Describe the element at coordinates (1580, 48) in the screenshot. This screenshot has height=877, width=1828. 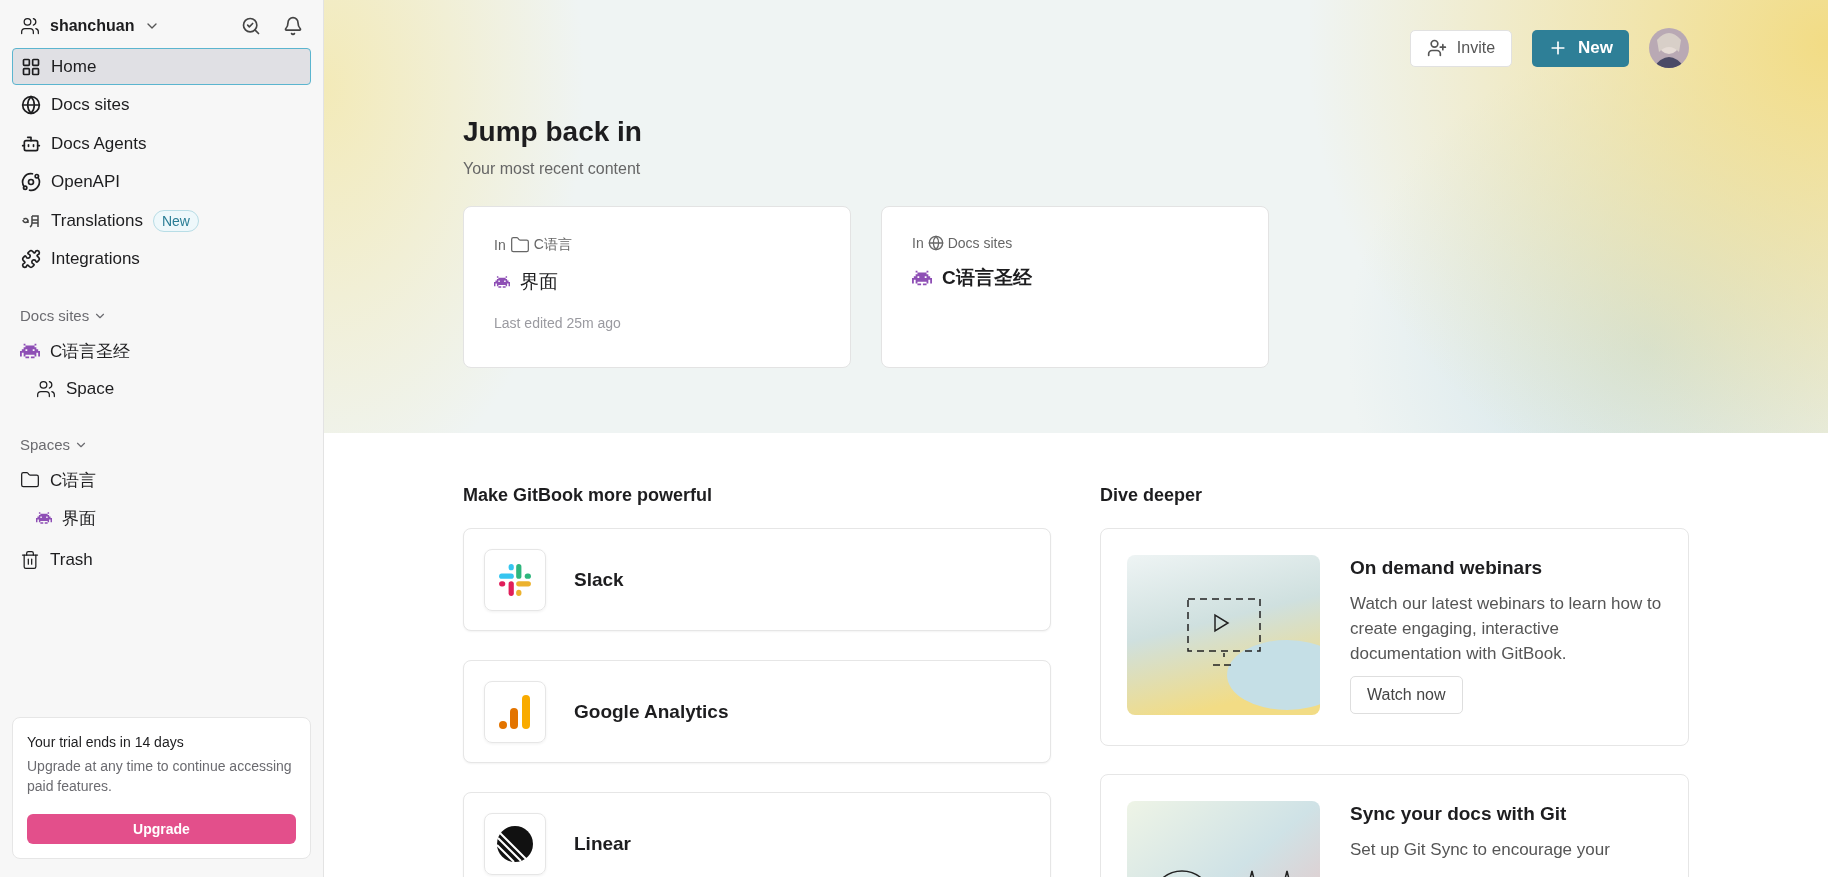
I see `new-button: New` at that location.